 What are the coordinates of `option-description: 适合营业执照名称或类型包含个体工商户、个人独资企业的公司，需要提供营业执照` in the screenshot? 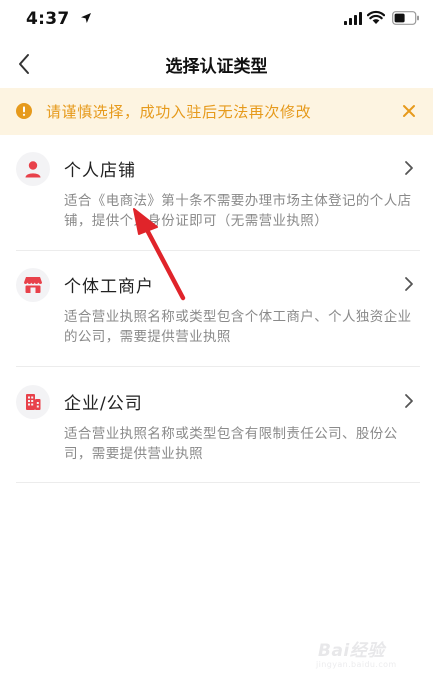 It's located at (238, 327).